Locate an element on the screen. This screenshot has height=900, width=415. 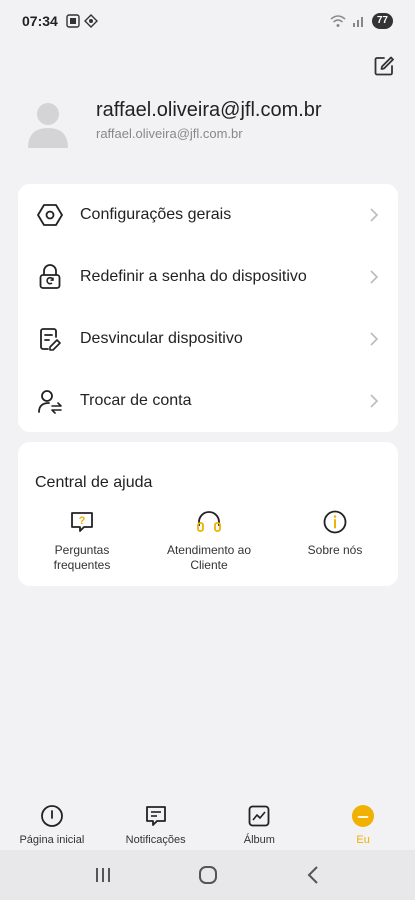
hexagon-settings-icon is located at coordinates (50, 215).